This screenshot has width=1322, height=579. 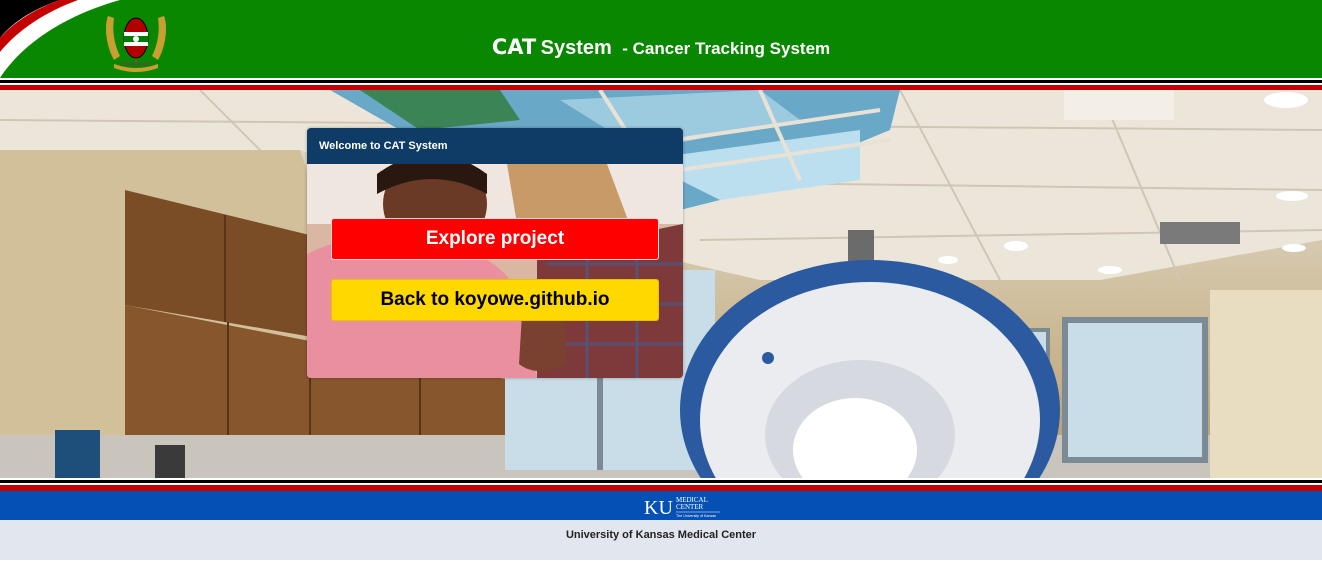 I want to click on card-photo, so click(x=495, y=271).